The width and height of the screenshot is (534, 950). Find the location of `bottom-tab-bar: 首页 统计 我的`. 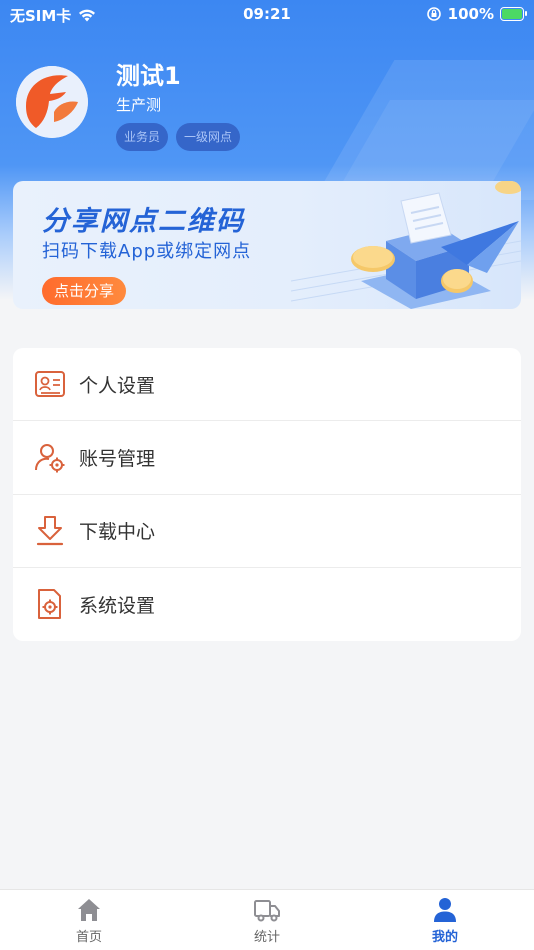

bottom-tab-bar: 首页 统计 我的 is located at coordinates (267, 919).